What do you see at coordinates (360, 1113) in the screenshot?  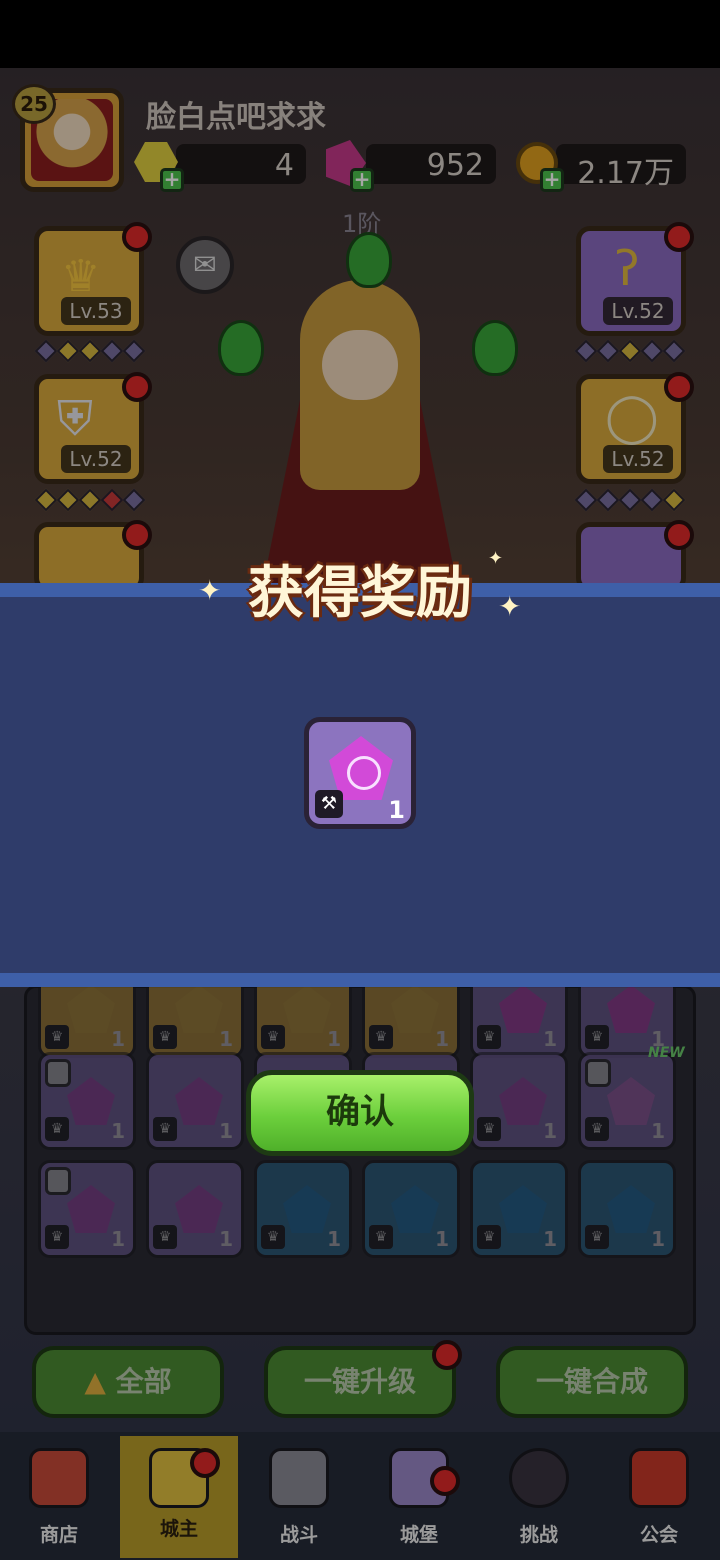 I see `confirm-button: 确认` at bounding box center [360, 1113].